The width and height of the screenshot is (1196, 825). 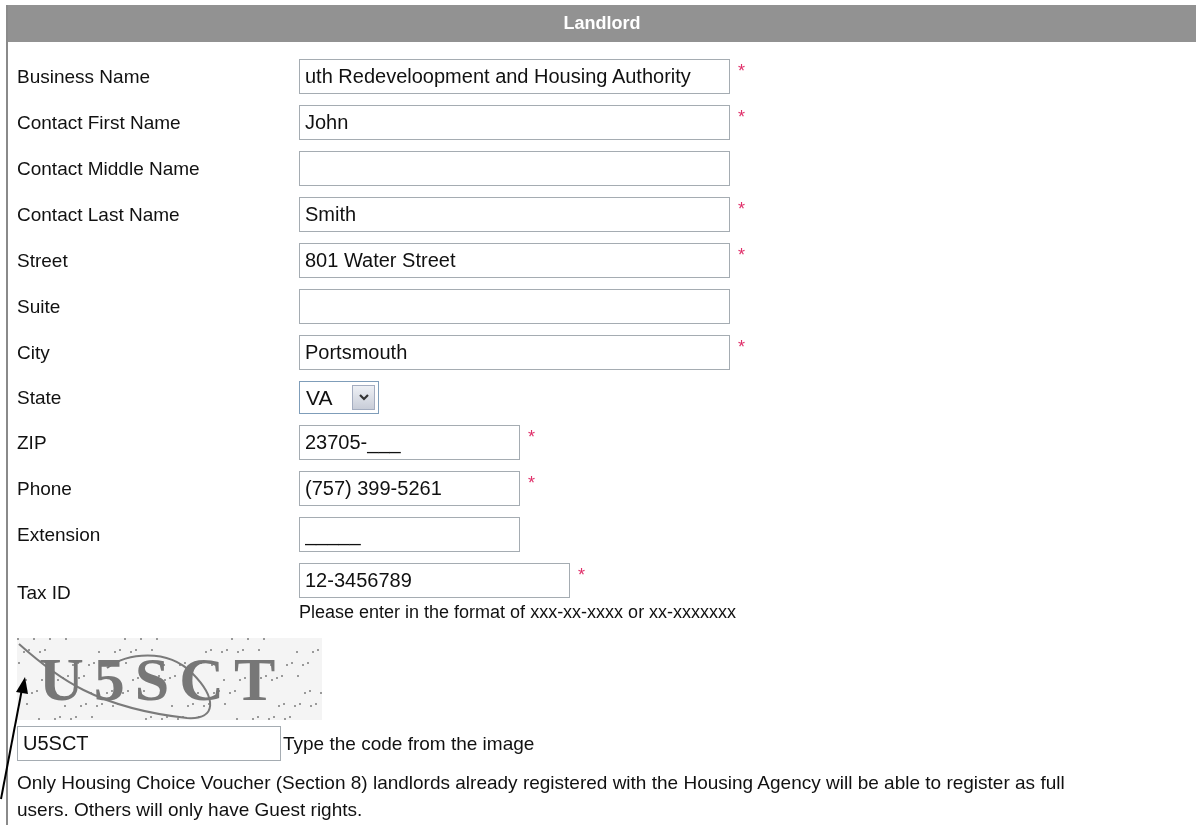 What do you see at coordinates (541, 796) in the screenshot?
I see `notice-text: Only Housing Choice Voucher (Section 8) landlords already registered with the Housing Agency will be able to register as full users. Others will only have Guest rights.` at bounding box center [541, 796].